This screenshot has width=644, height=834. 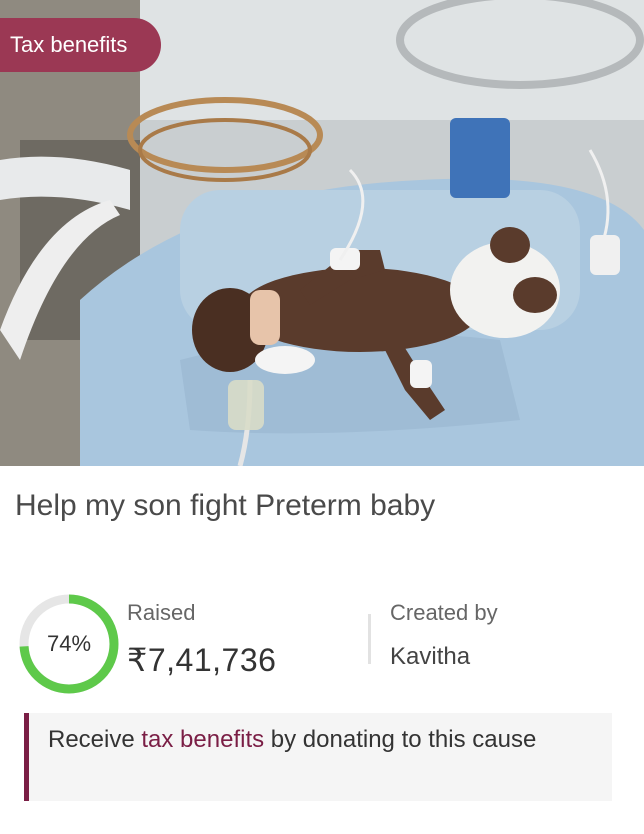 I want to click on raised-label: Raised, so click(x=161, y=612).